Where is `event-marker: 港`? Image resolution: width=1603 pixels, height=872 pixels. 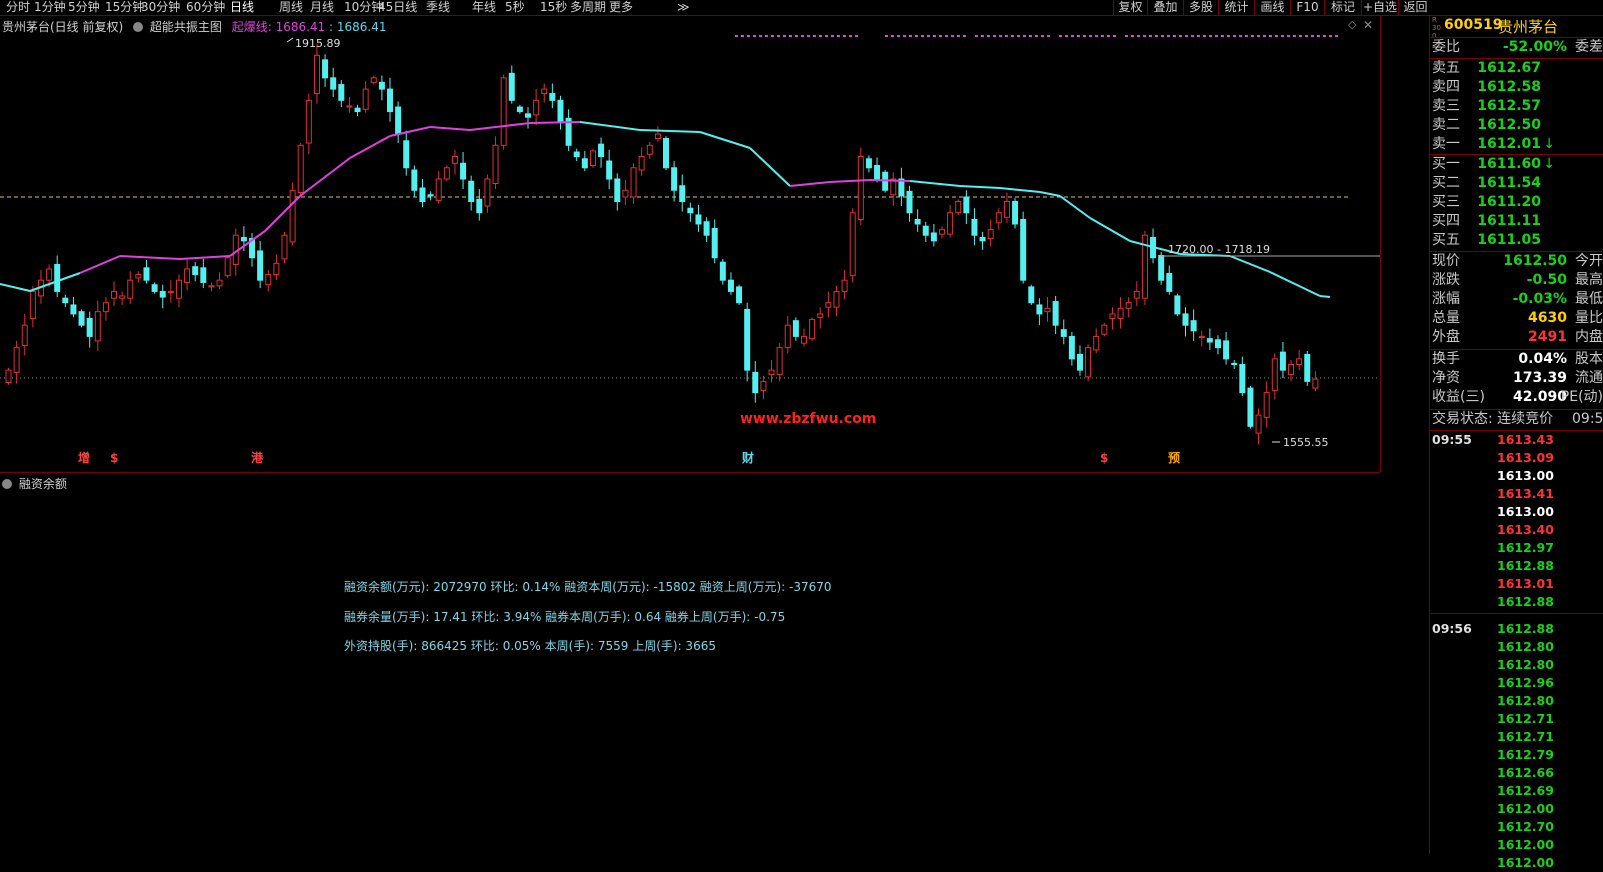 event-marker: 港 is located at coordinates (257, 457).